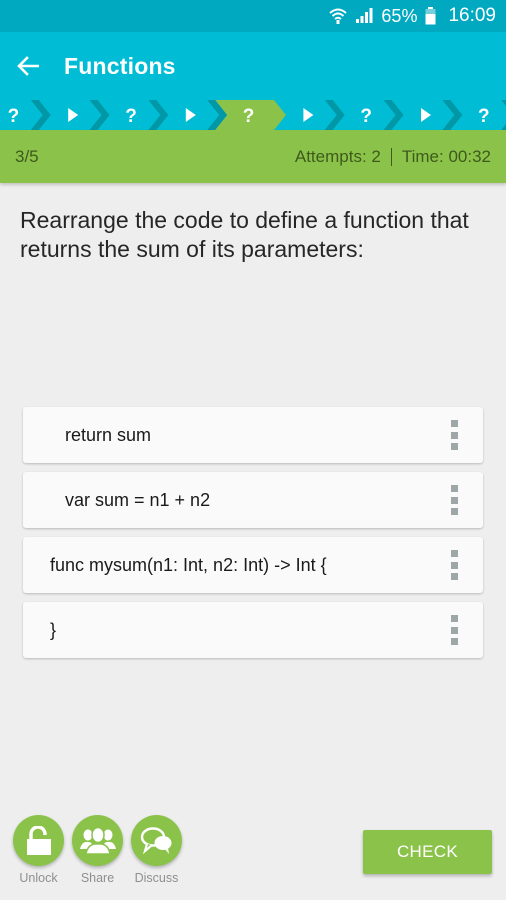 The width and height of the screenshot is (506, 900). I want to click on code-line-item: func mysum(n1: Int, n2: Int) -> Int {, so click(253, 565).